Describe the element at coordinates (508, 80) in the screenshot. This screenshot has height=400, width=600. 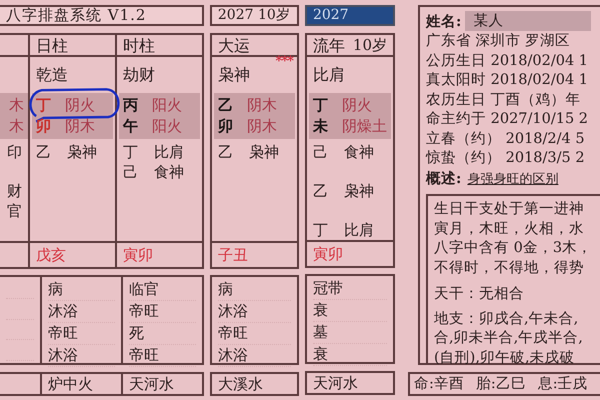
I see `info-line: 真太阳时 2018/02/04 1` at that location.